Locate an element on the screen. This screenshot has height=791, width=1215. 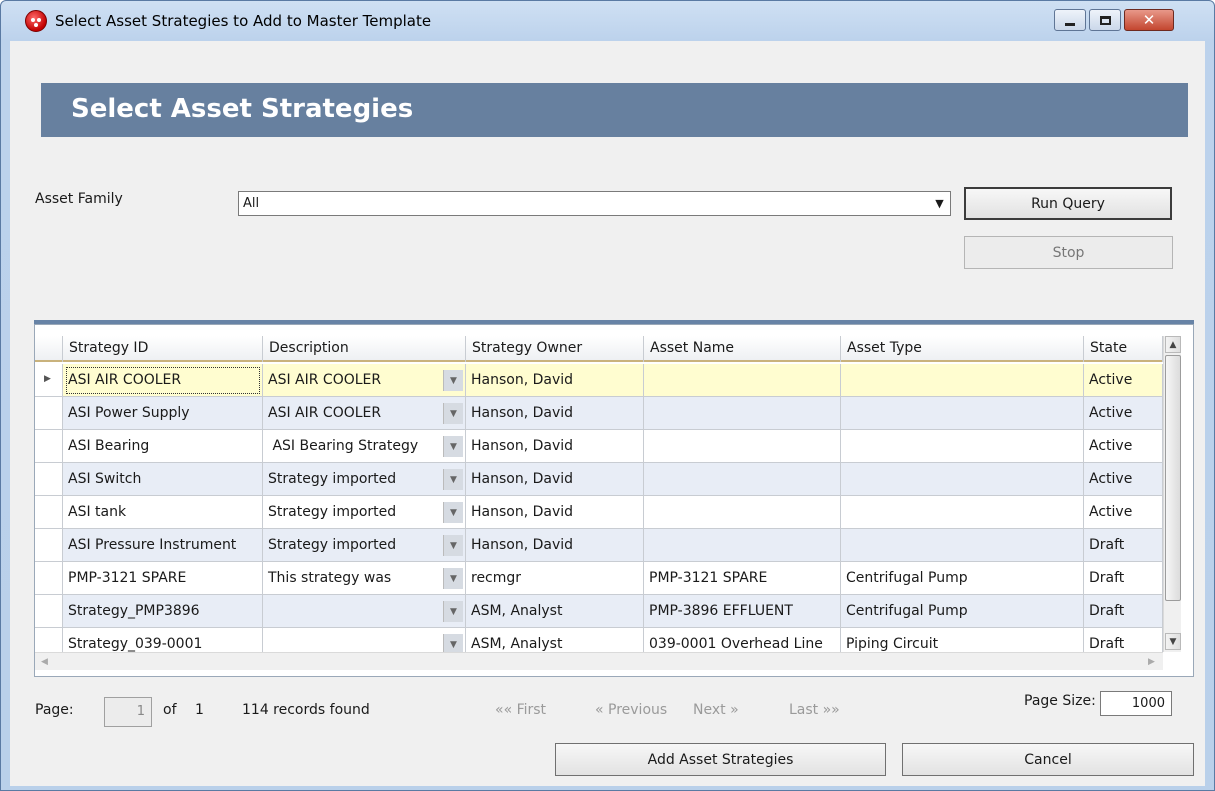
cell-strategy-id: PMP-3121 SPARE is located at coordinates (163, 578).